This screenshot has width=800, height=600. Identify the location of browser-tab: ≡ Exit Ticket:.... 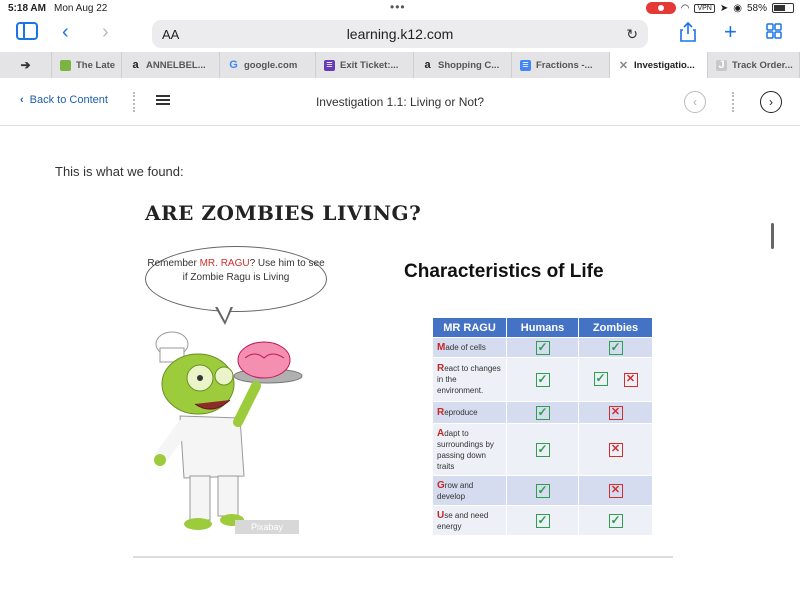
(365, 65).